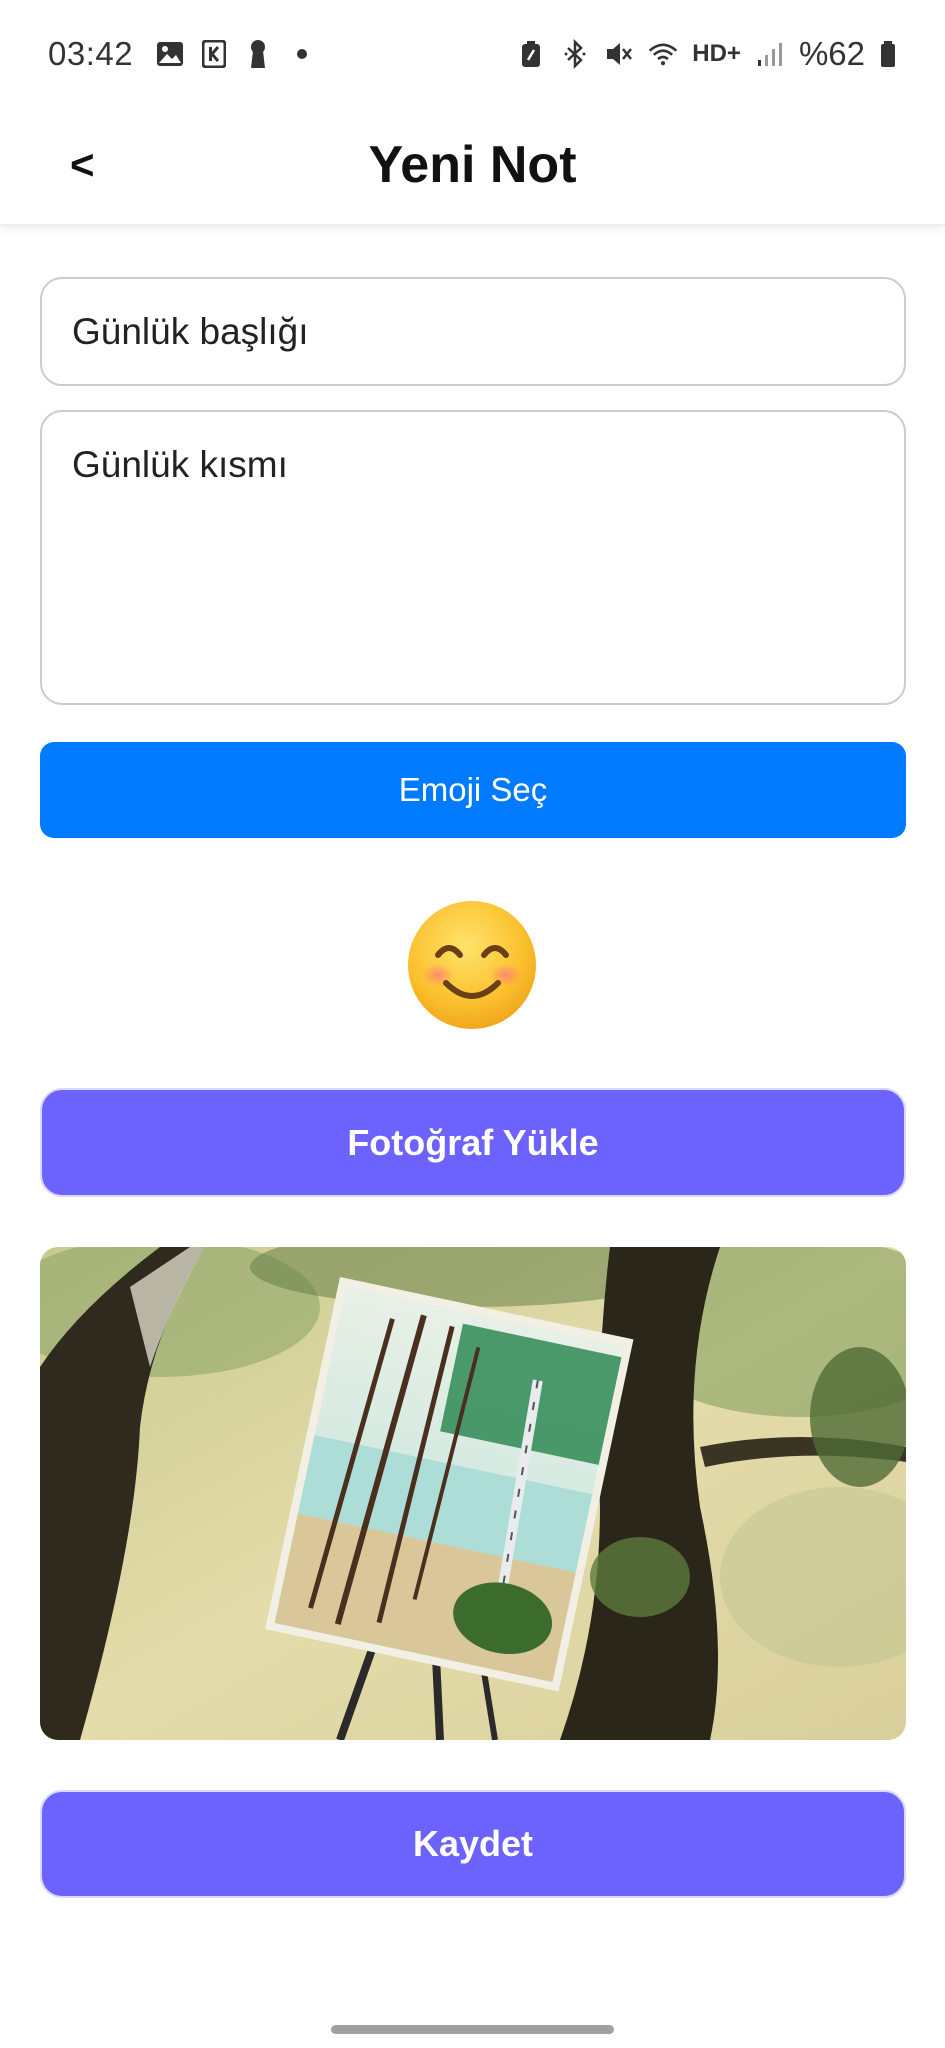 This screenshot has height=2048, width=945. Describe the element at coordinates (302, 54) in the screenshot. I see `notification-dot-icon` at that location.